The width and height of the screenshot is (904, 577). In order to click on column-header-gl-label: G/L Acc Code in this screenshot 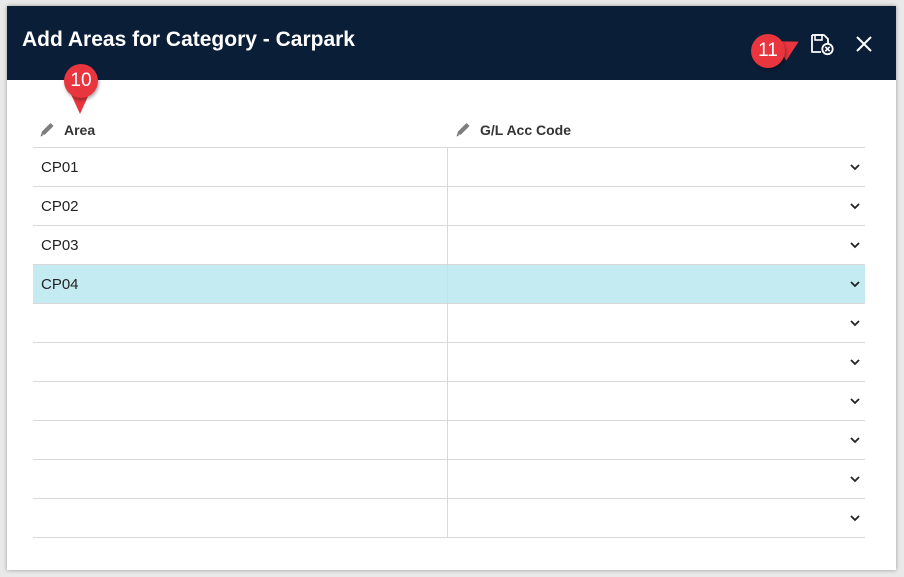, I will do `click(526, 130)`.